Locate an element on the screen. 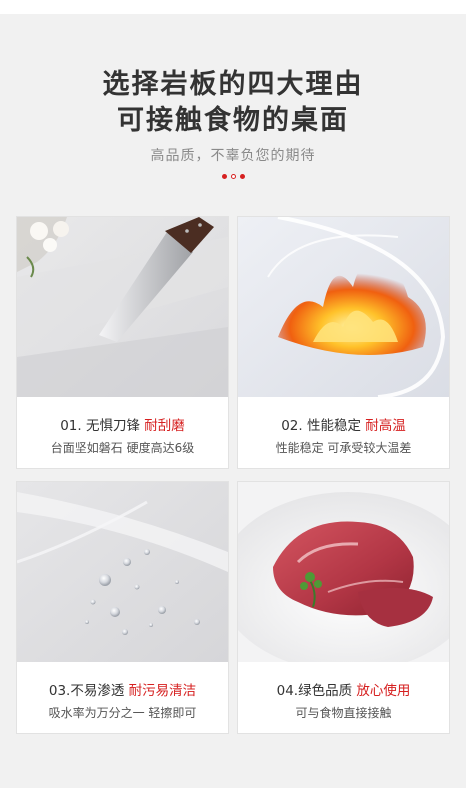 The width and height of the screenshot is (466, 800). feature-title: 01. 无惧刀锋 耐刮磨 is located at coordinates (122, 426).